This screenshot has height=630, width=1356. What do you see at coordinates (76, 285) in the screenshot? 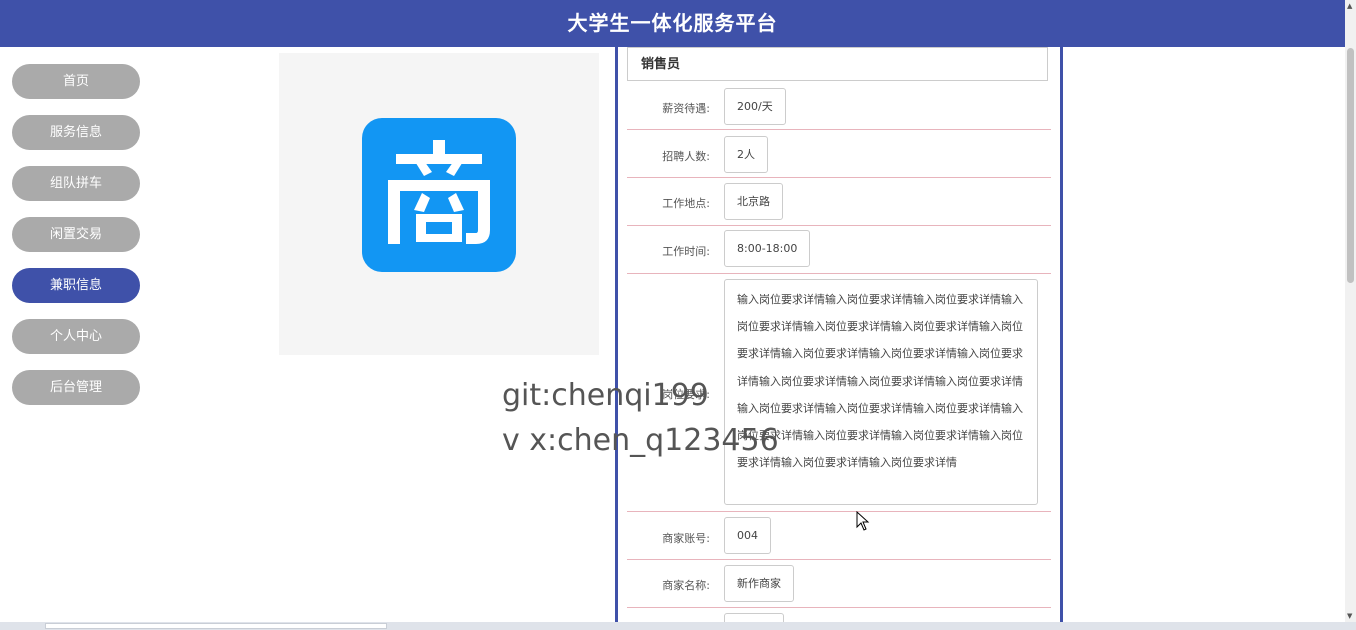
I see `nav-parttime-button: 兼职信息` at bounding box center [76, 285].